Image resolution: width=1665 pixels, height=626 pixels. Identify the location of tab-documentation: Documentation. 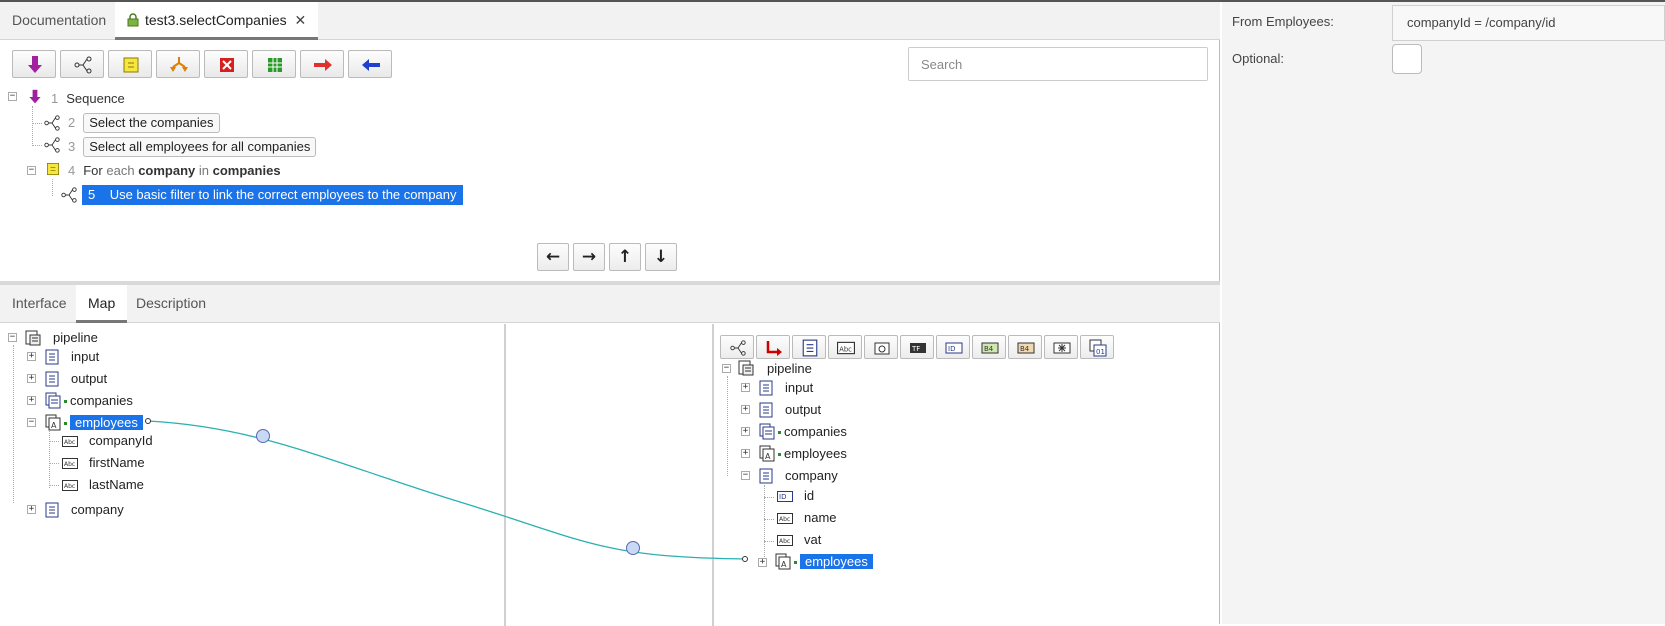
(59, 21).